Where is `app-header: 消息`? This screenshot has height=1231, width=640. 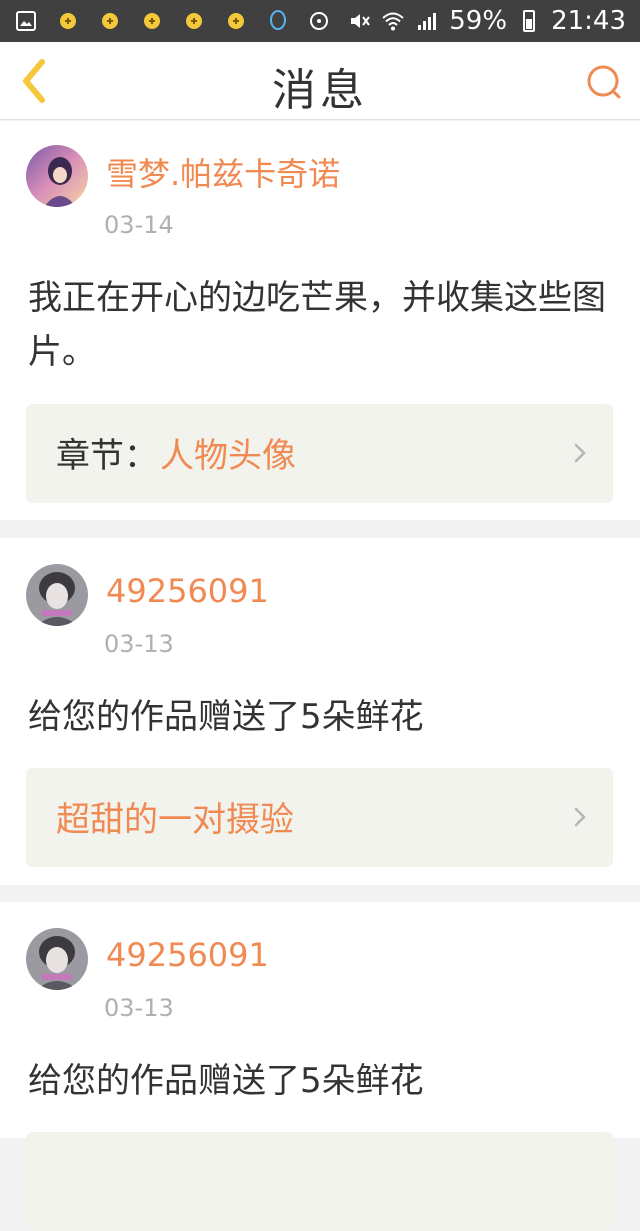 app-header: 消息 is located at coordinates (320, 81).